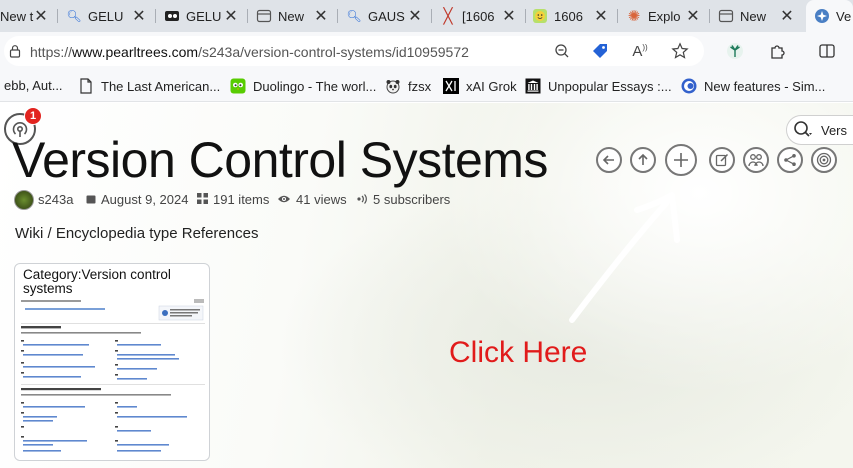 The width and height of the screenshot is (853, 468). I want to click on claude-icon: ✺, so click(634, 16).